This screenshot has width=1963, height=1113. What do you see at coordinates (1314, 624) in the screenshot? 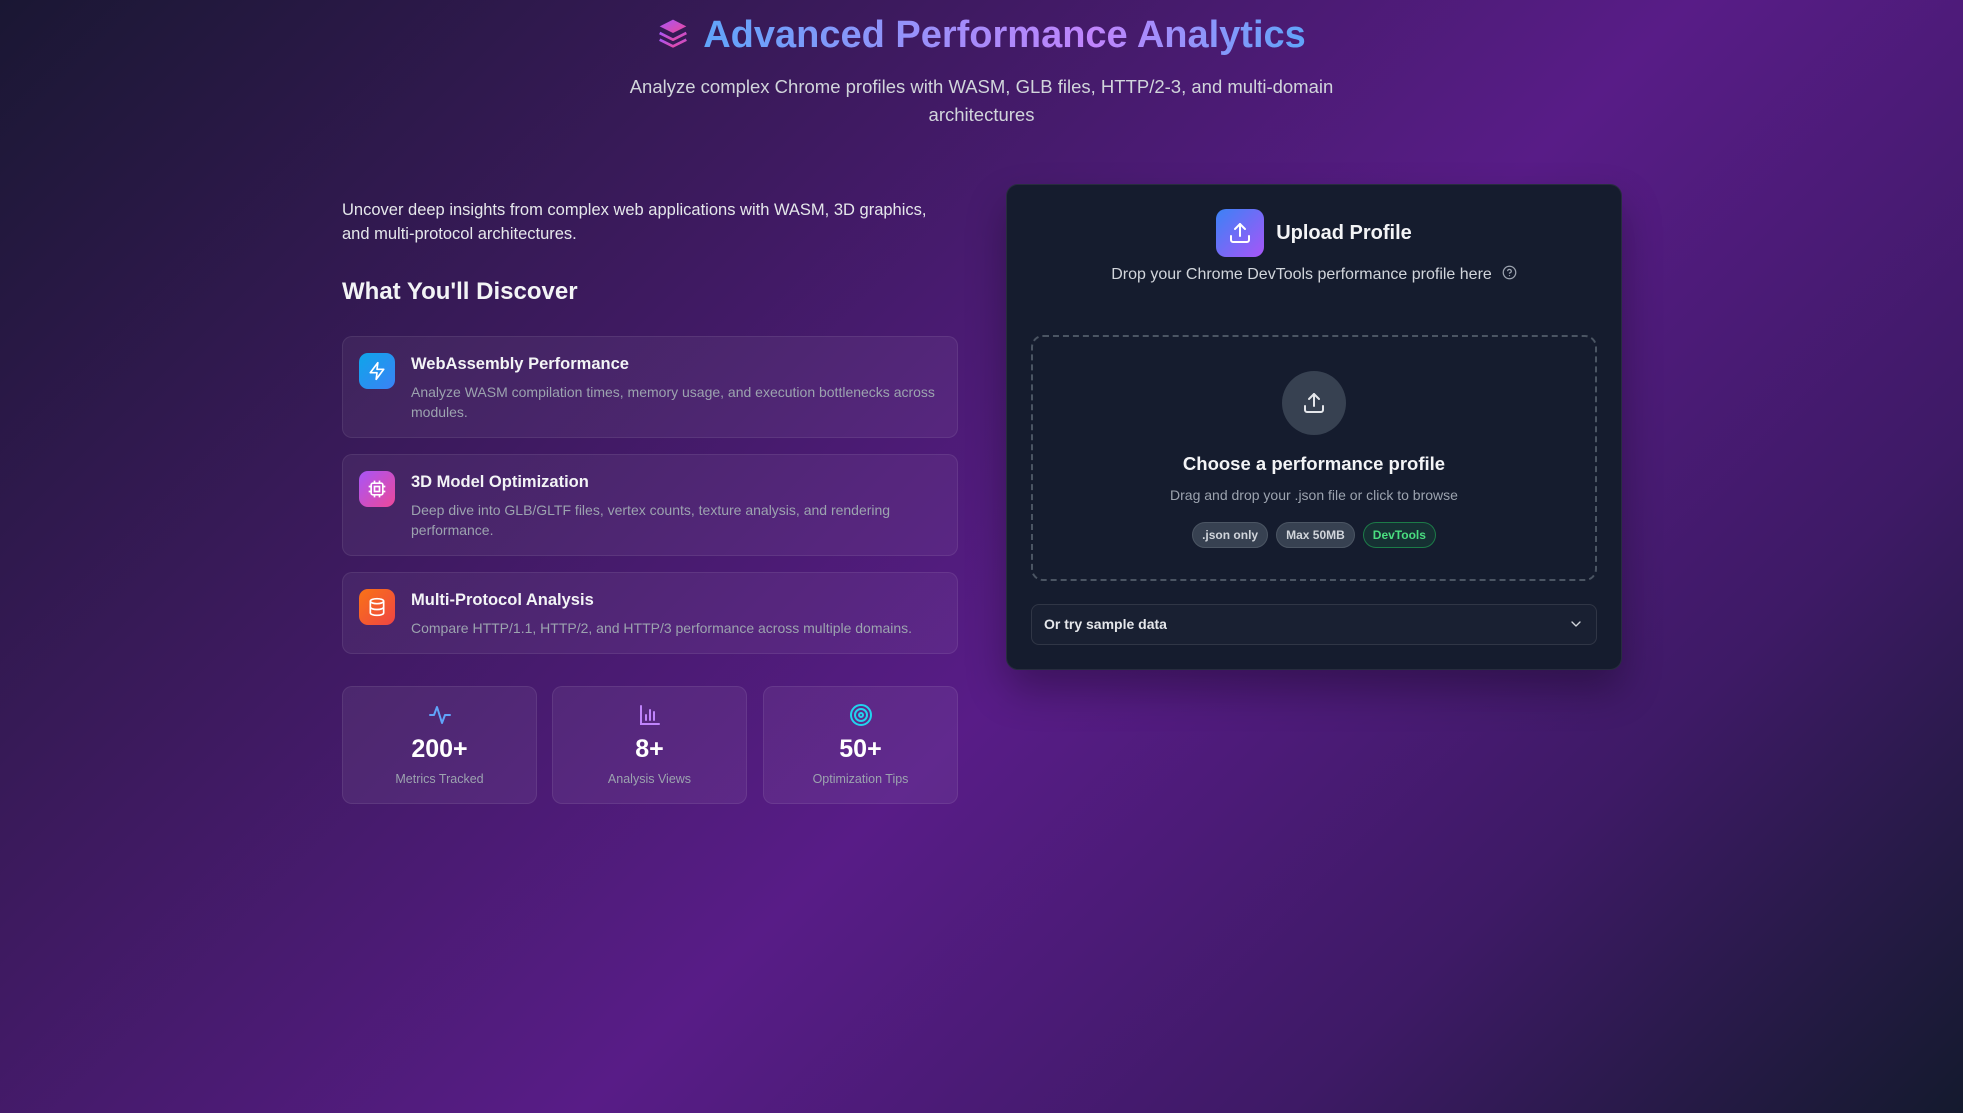
I see `sample-data-dropdown: Or try sample data` at bounding box center [1314, 624].